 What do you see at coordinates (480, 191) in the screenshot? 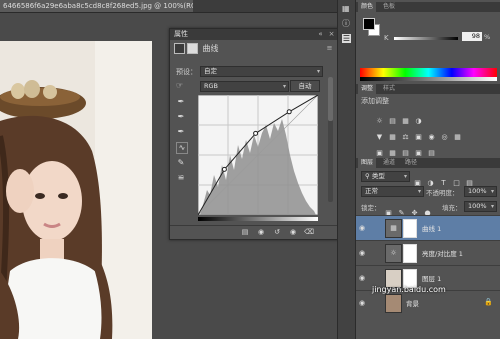
I see `opacity-field: 100%` at bounding box center [480, 191].